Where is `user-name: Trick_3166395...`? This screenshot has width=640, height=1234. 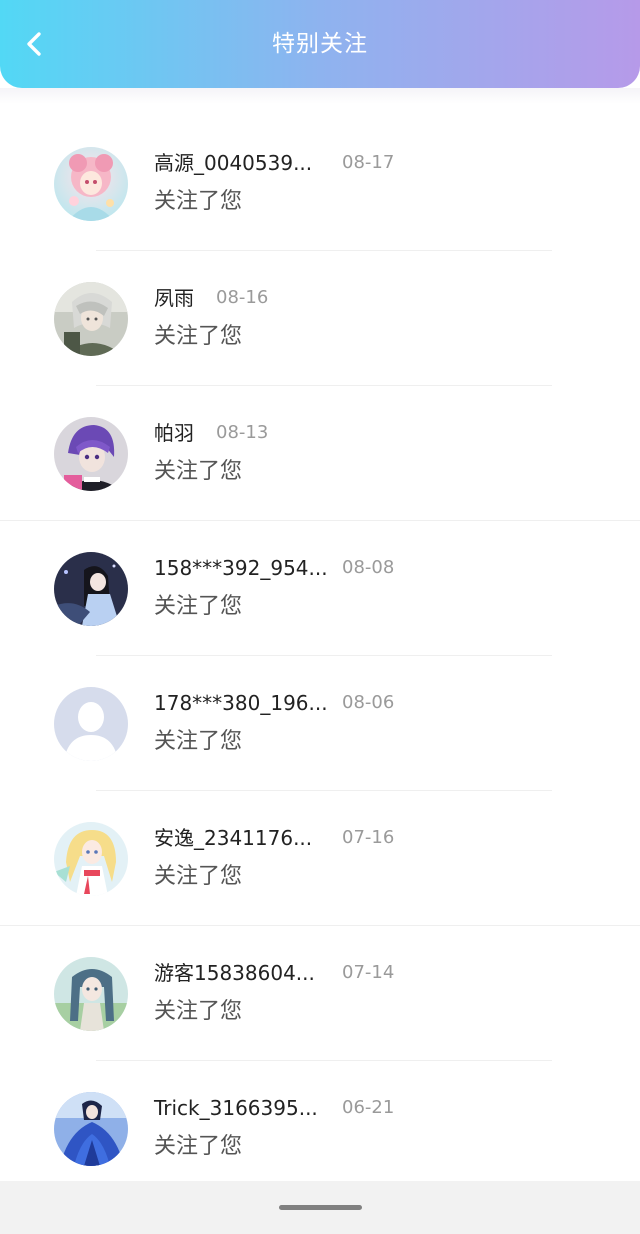 user-name: Trick_3166395... is located at coordinates (236, 1108).